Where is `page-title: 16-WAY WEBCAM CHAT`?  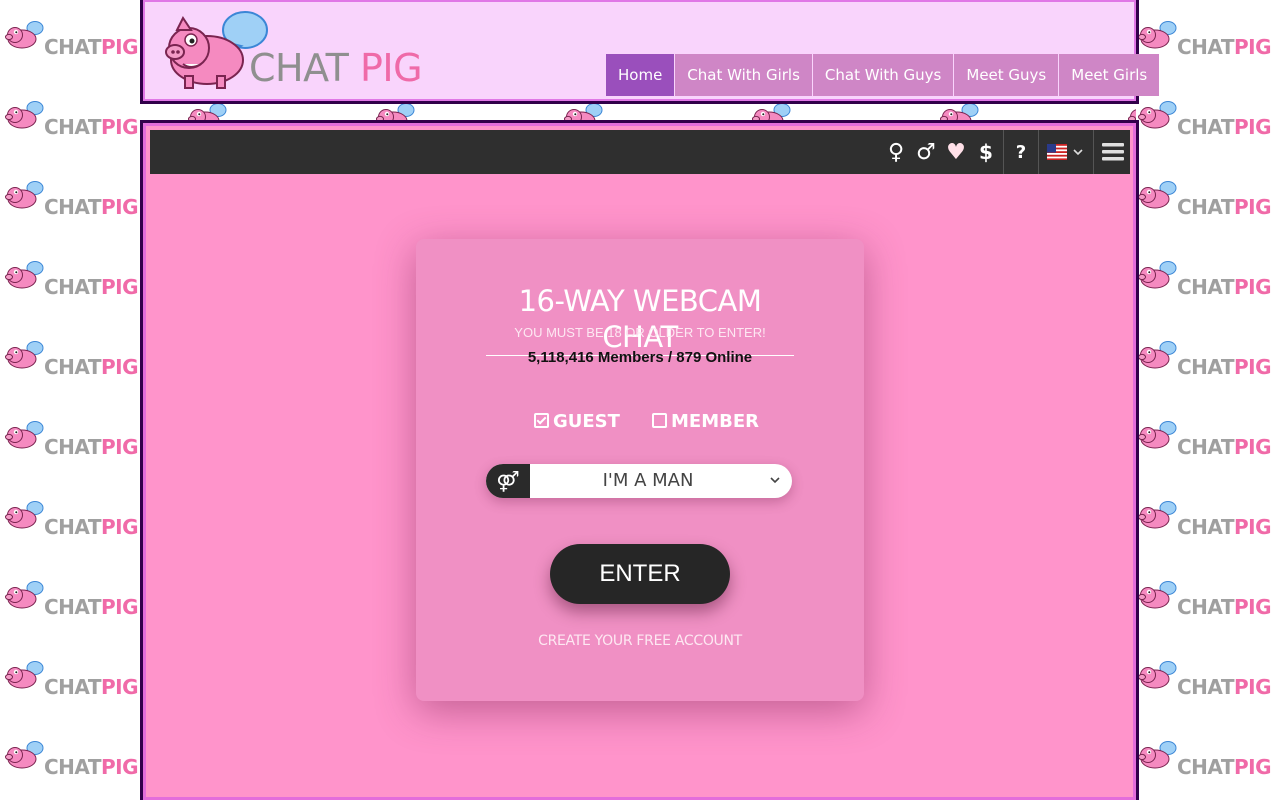
page-title: 16-WAY WEBCAM CHAT is located at coordinates (640, 319).